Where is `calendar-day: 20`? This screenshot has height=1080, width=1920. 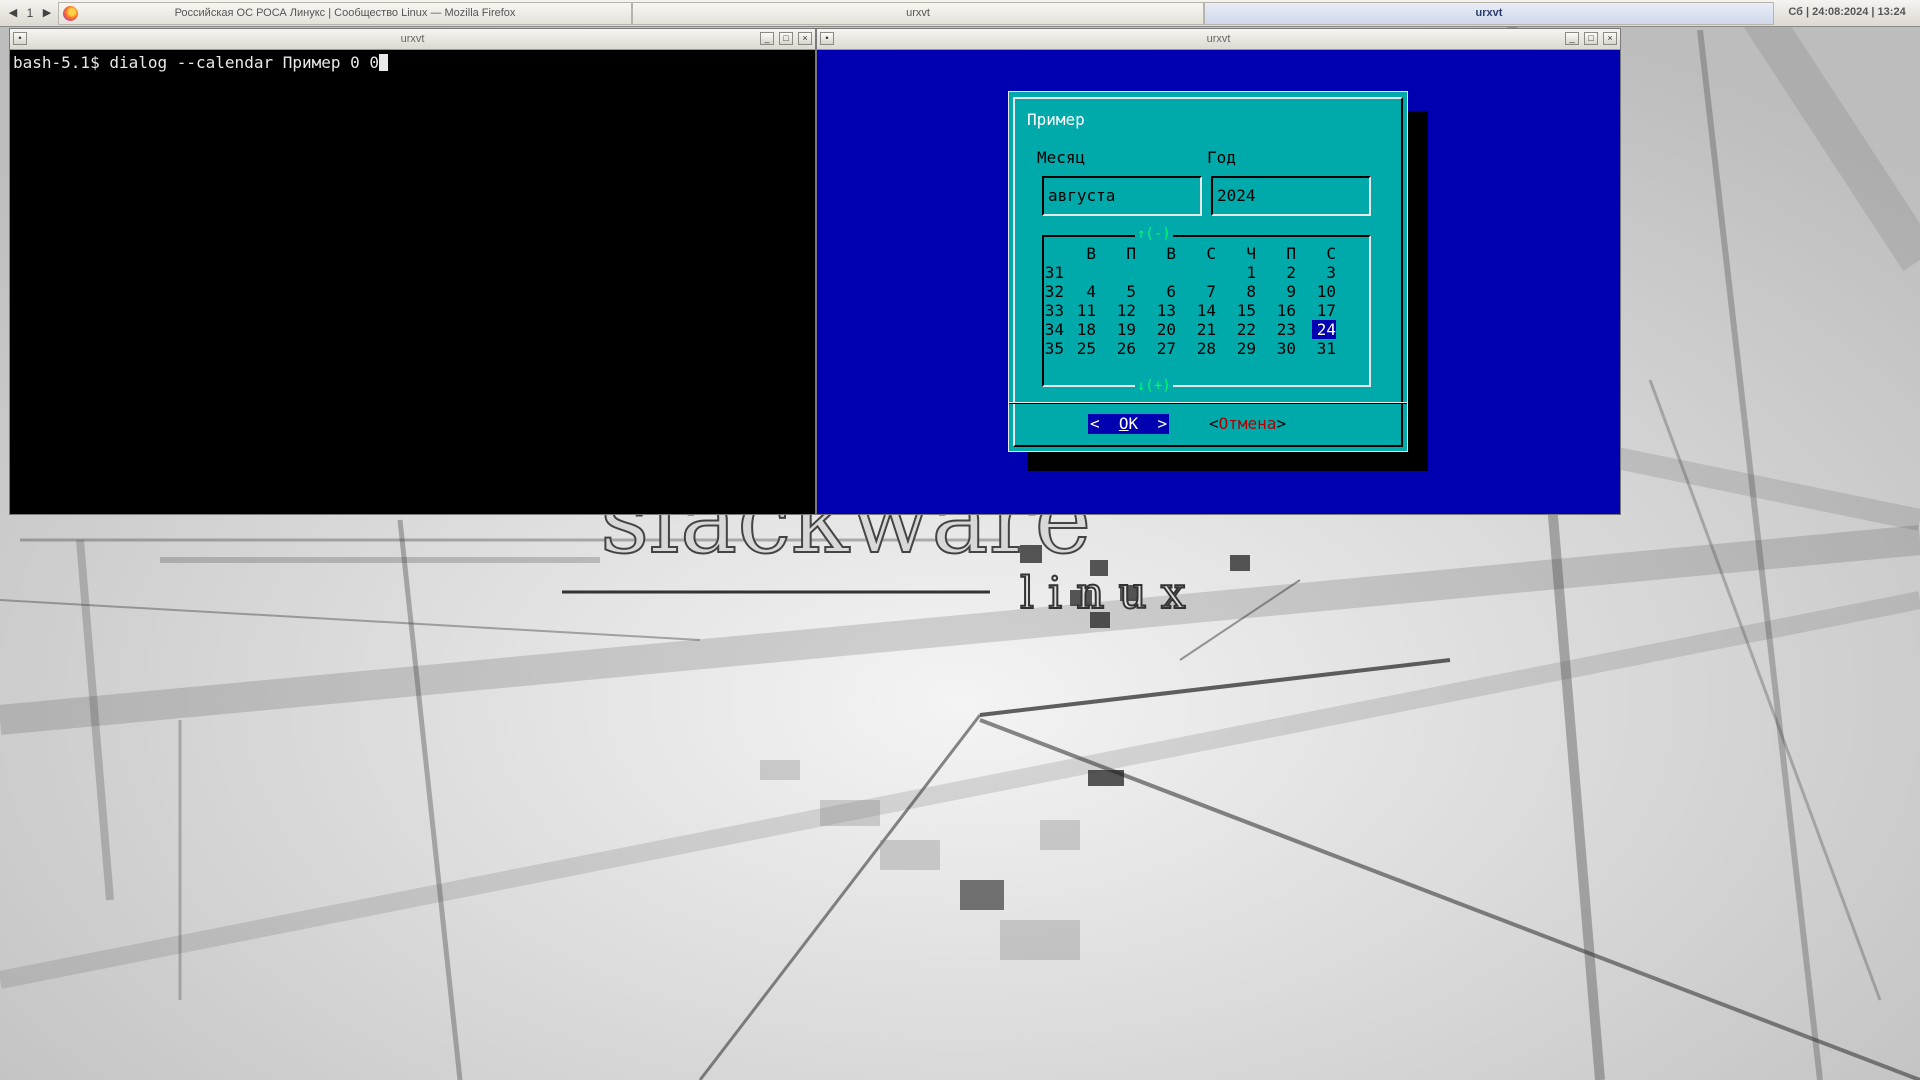
calendar-day: 20 is located at coordinates (1164, 329).